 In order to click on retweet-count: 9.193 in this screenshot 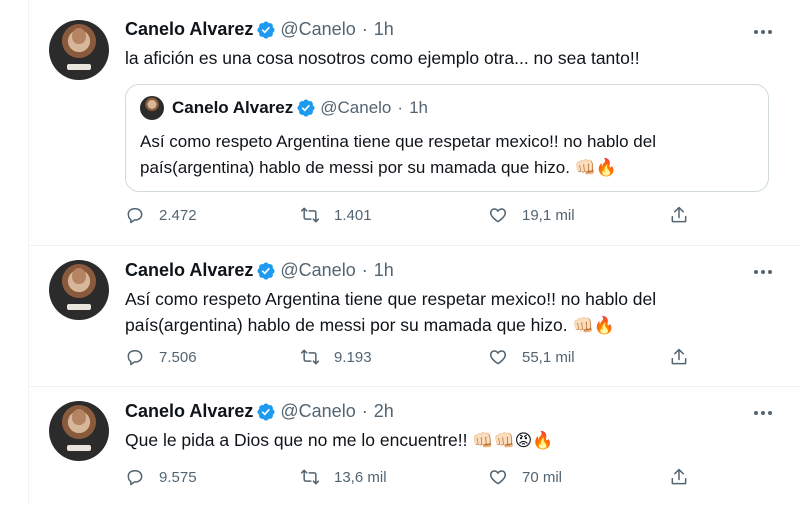, I will do `click(353, 357)`.